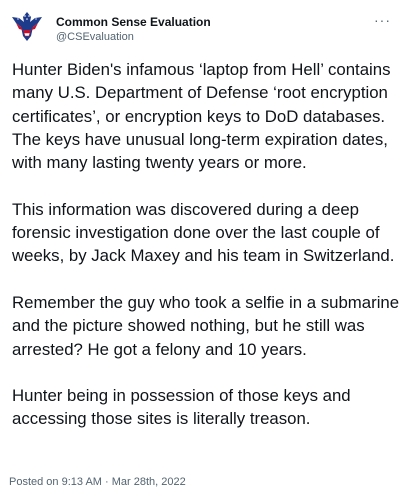 This screenshot has height=500, width=407. I want to click on posted-timestamp: Posted on 9:13 AM · Mar 28th, 2022, so click(97, 482).